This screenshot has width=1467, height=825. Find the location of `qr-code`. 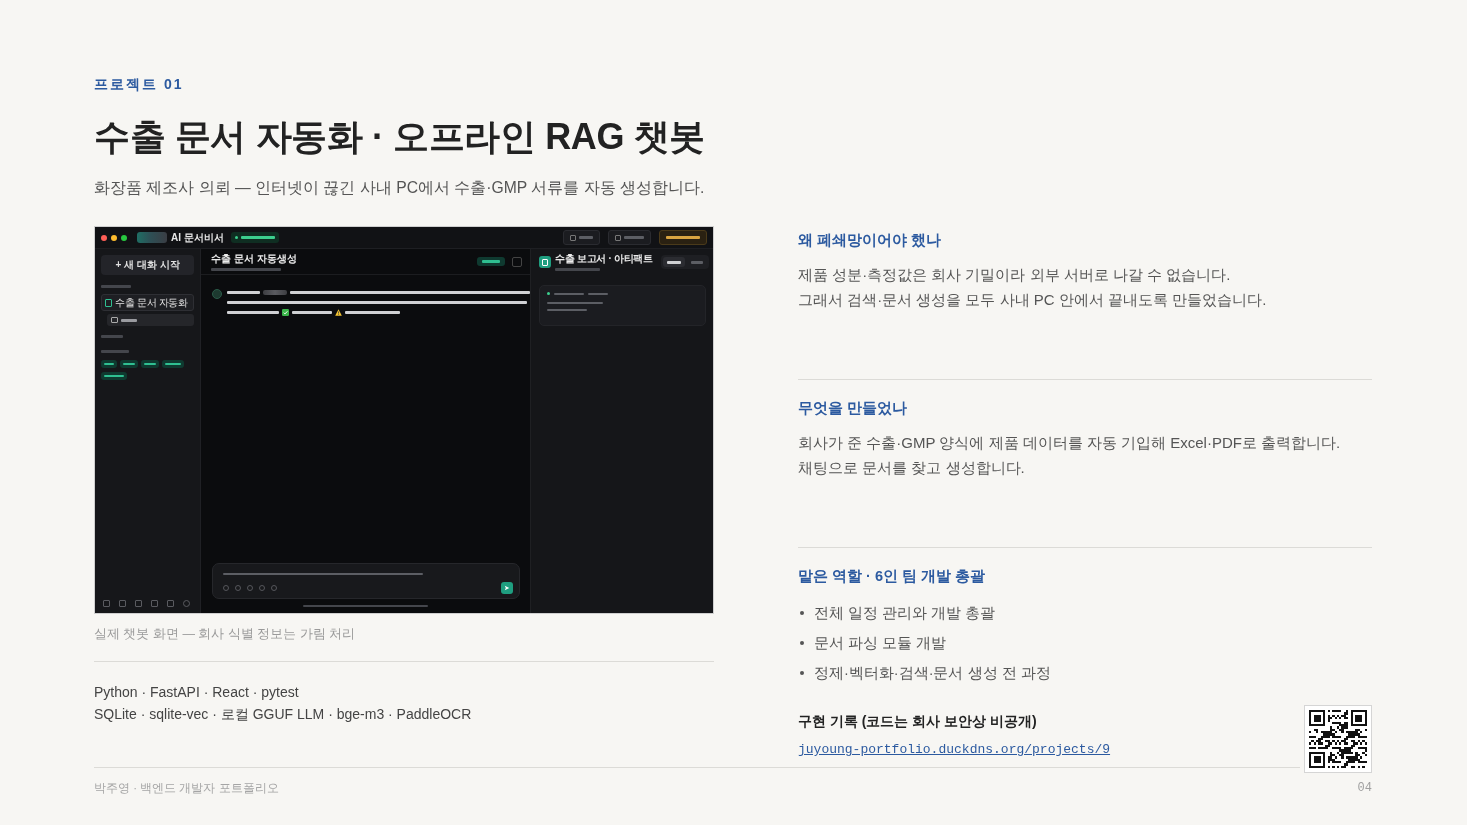

qr-code is located at coordinates (1338, 739).